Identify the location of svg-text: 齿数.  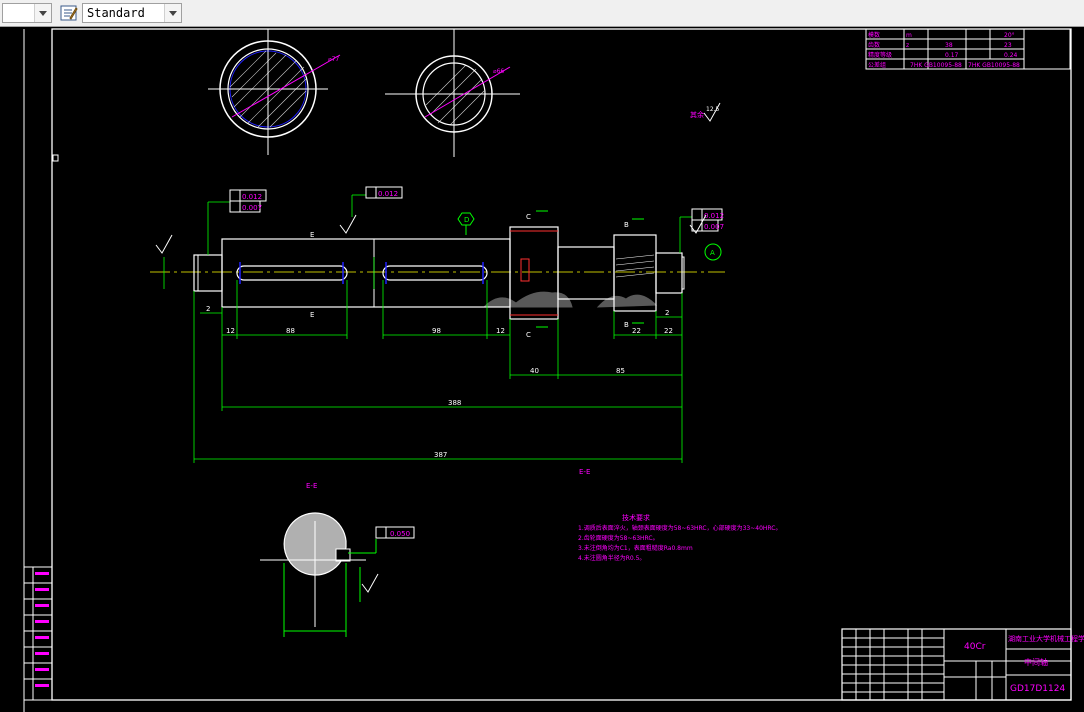
(874, 45).